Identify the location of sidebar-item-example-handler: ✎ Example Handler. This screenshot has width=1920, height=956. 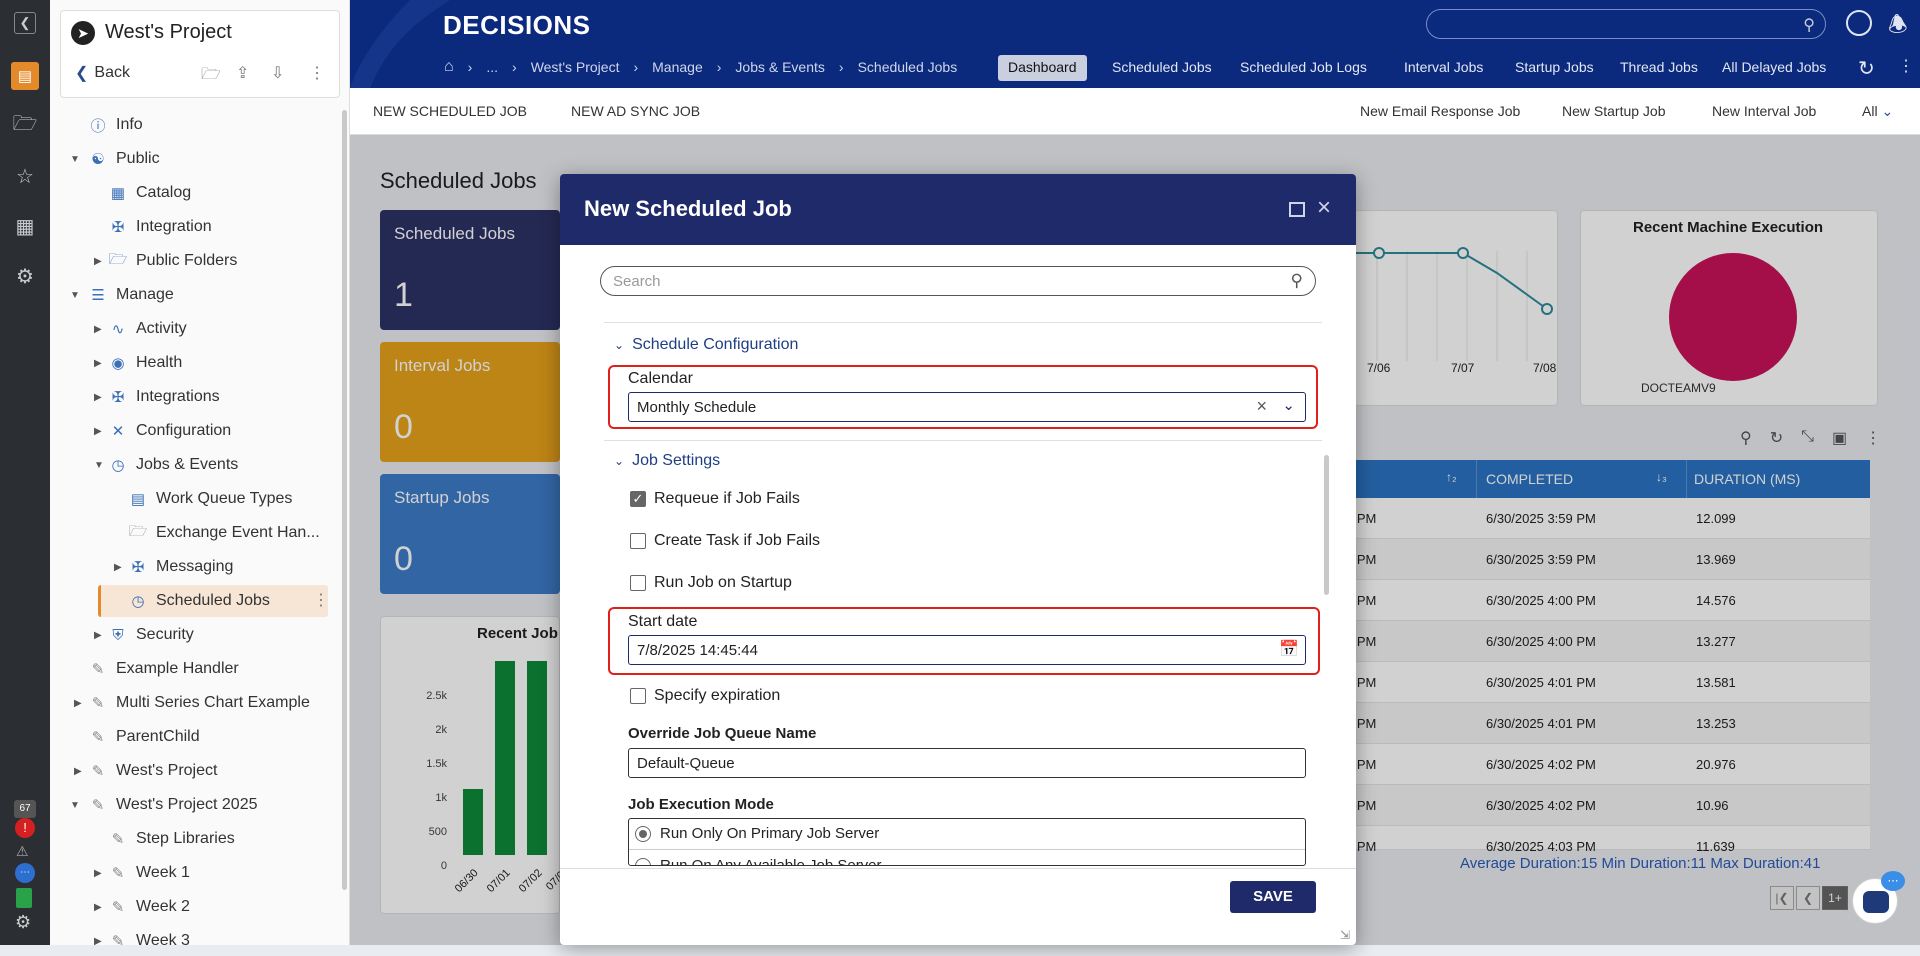
(163, 669).